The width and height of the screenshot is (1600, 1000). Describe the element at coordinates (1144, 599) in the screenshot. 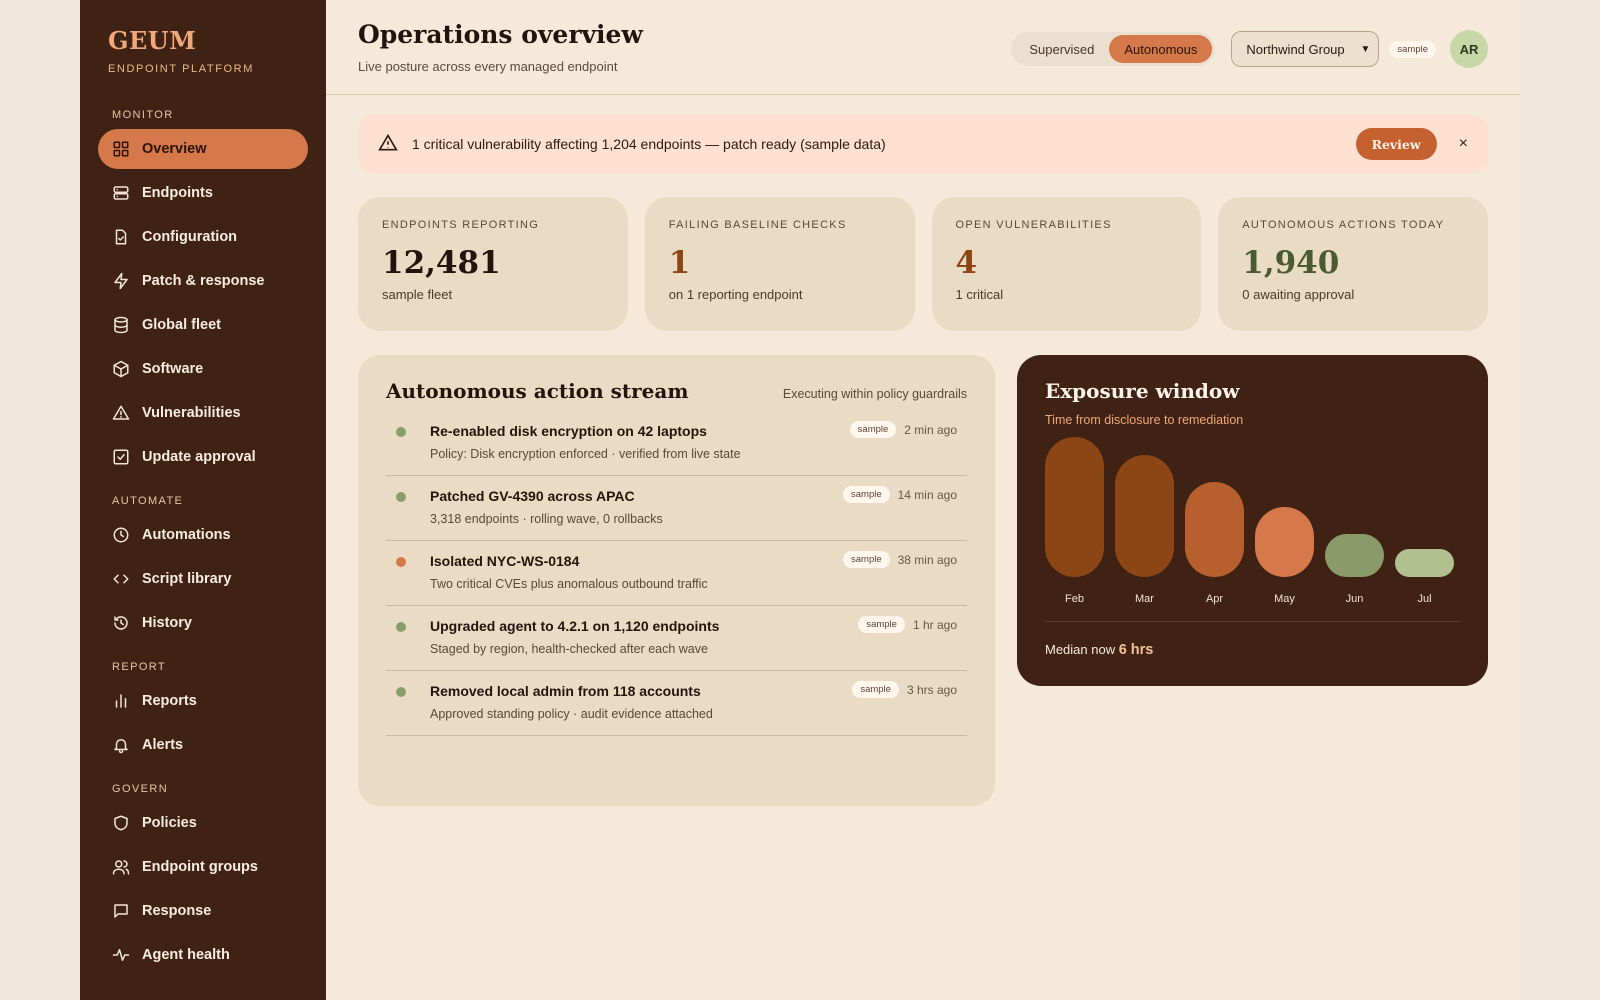

I see `chart-tick-label: Mar` at that location.